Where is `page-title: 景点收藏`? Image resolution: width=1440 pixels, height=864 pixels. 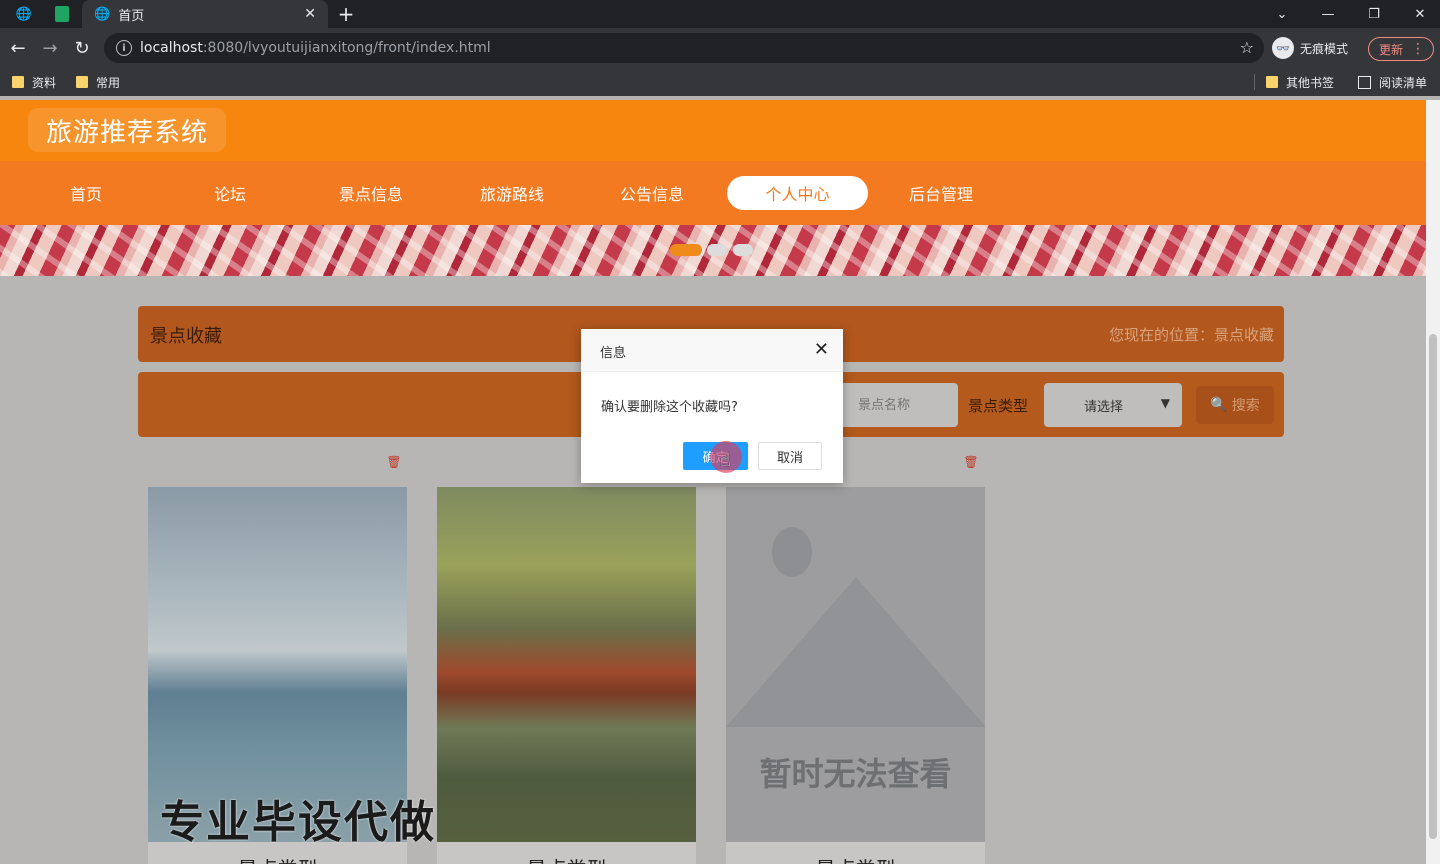
page-title: 景点收藏 is located at coordinates (186, 336).